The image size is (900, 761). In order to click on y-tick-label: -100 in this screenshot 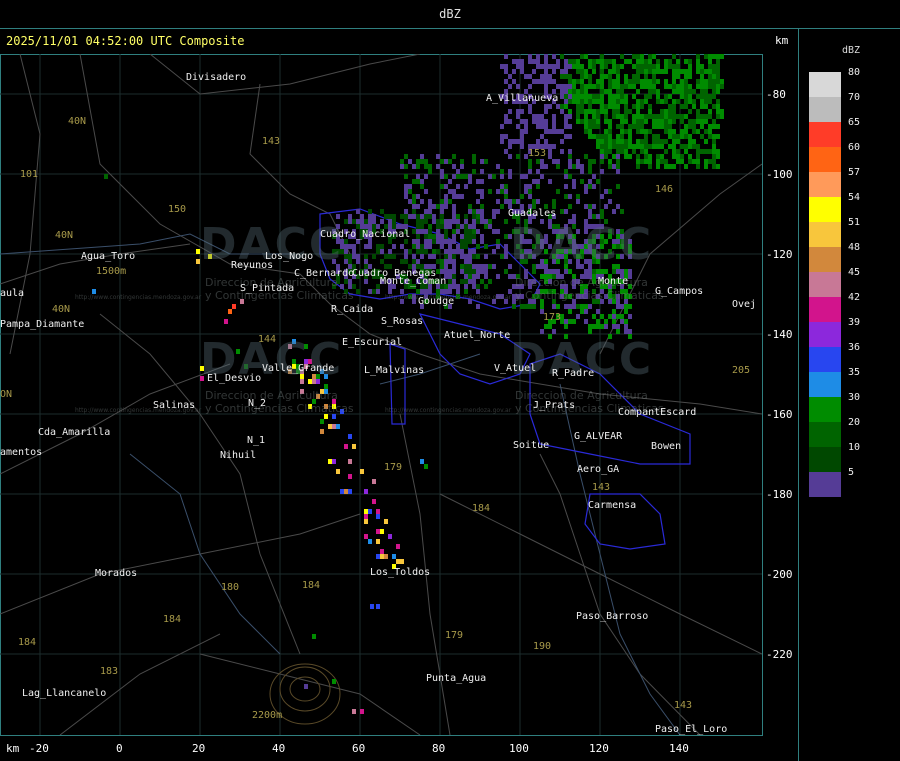, I will do `click(779, 174)`.